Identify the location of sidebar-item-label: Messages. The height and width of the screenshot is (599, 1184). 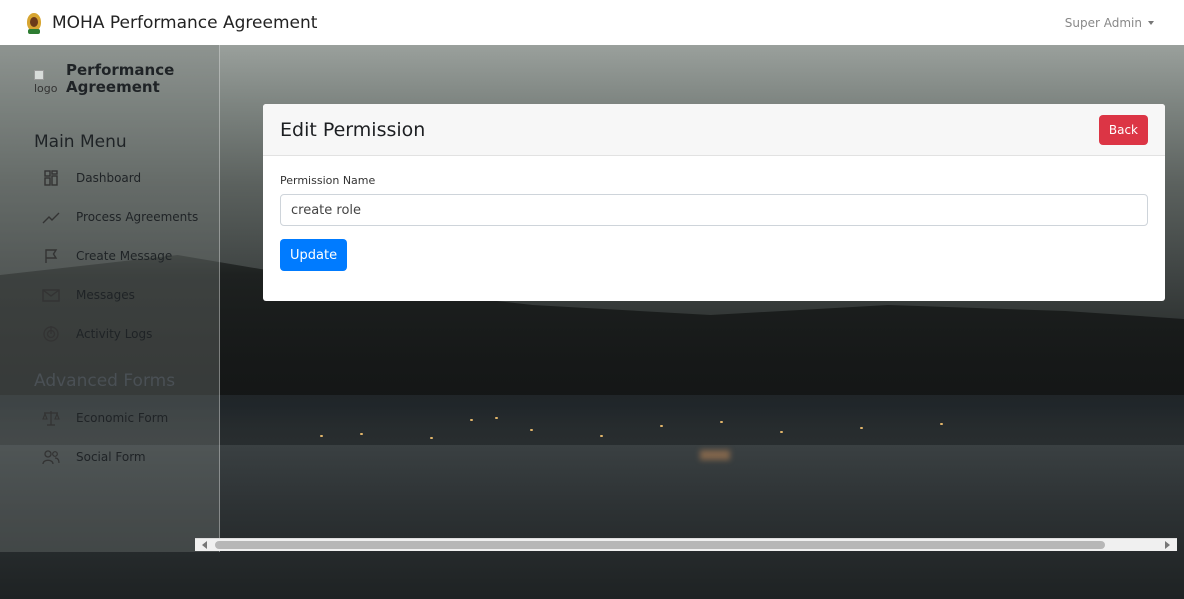
(105, 295).